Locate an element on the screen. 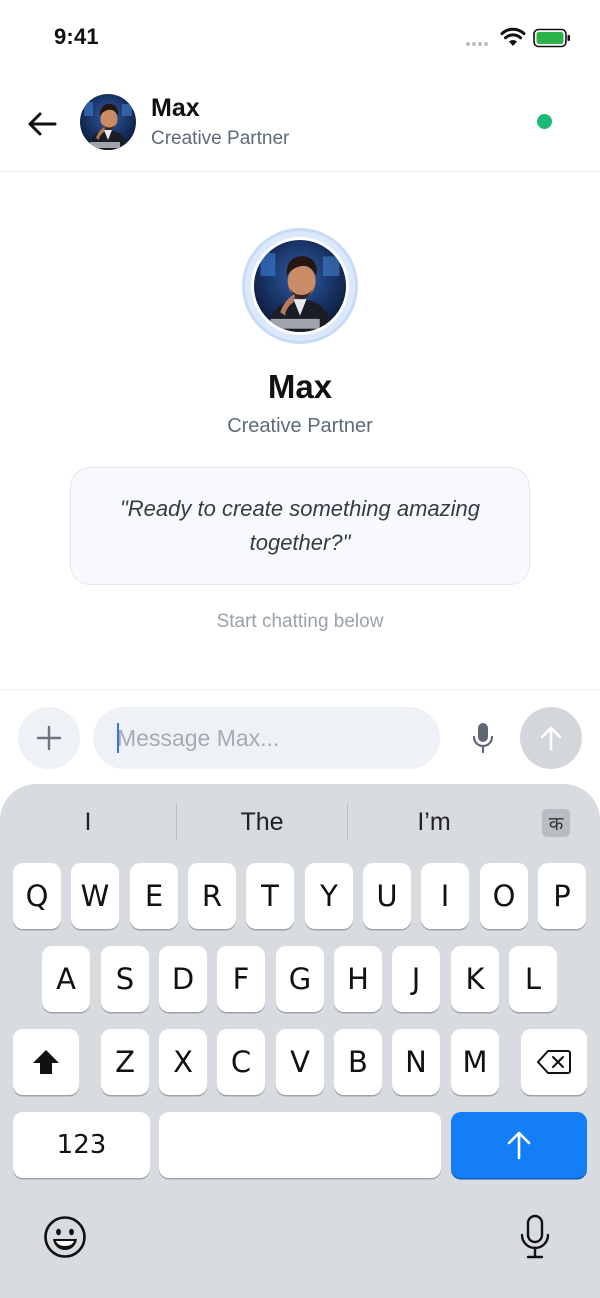 Image resolution: width=600 pixels, height=1298 pixels. profile-photo-large is located at coordinates (300, 286).